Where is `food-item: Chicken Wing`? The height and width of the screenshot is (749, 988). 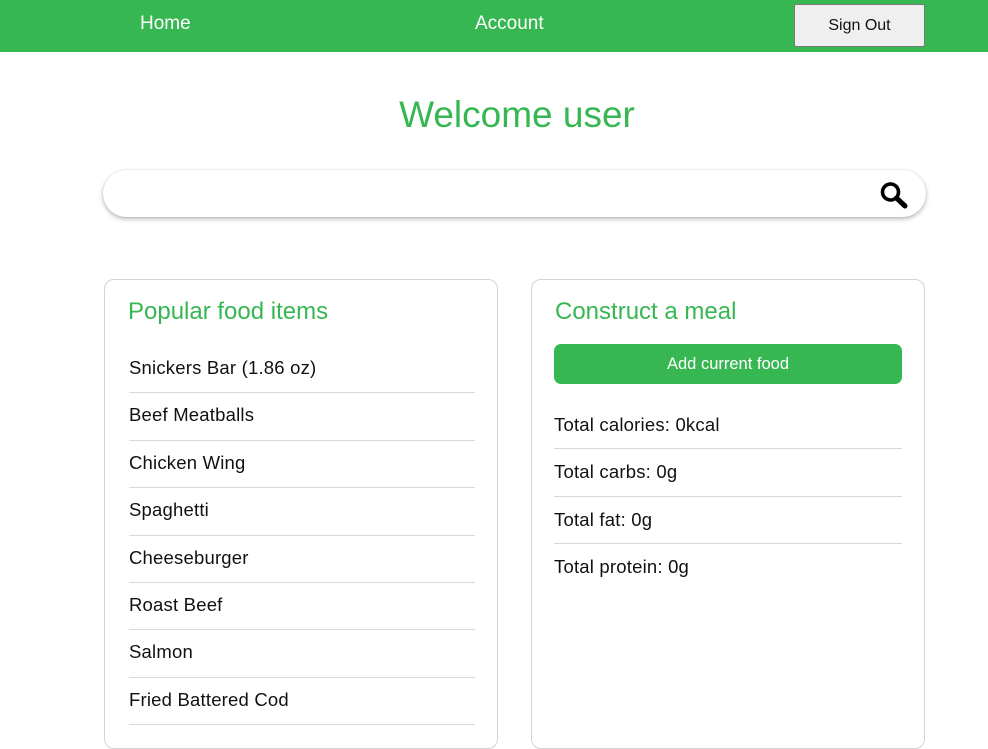 food-item: Chicken Wing is located at coordinates (302, 465).